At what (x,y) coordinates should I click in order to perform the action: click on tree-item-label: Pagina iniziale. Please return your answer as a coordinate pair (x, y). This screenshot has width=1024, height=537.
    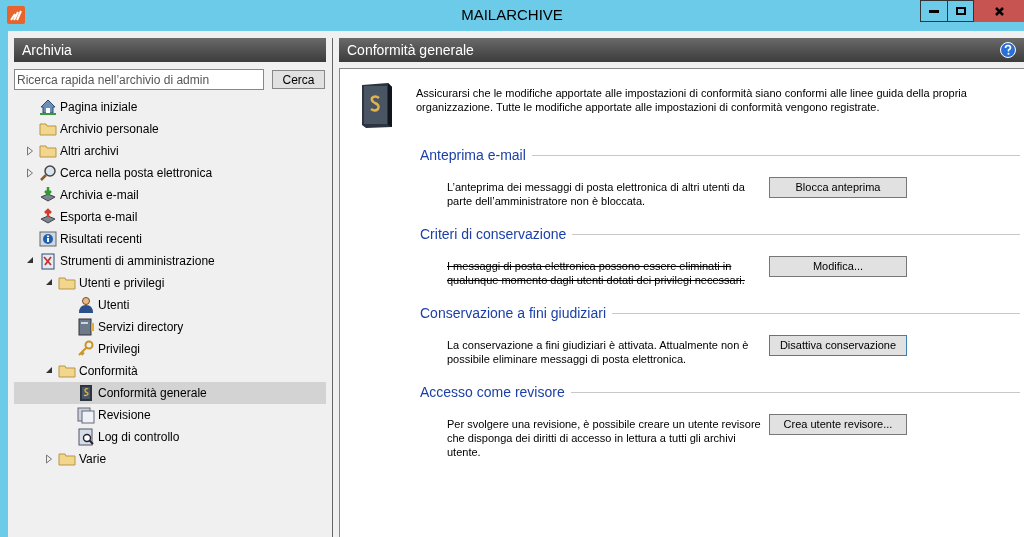
    Looking at the image, I should click on (99, 107).